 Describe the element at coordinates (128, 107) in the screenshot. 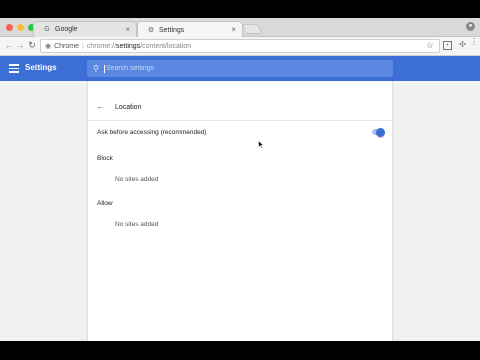

I see `page-title: Location` at that location.